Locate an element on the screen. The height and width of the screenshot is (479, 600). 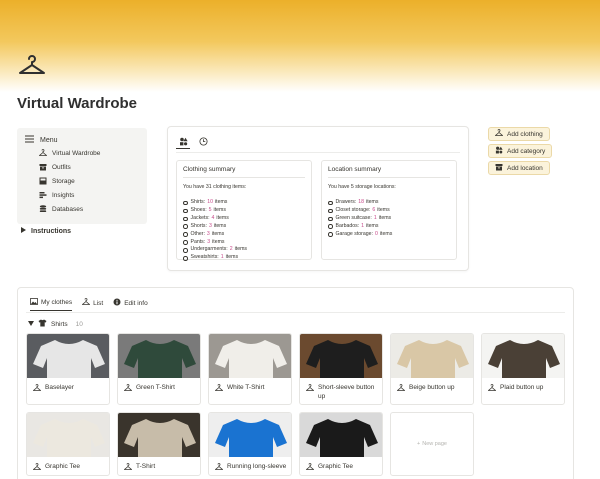
summary-row: Drawers: 18 items is located at coordinates (389, 203).